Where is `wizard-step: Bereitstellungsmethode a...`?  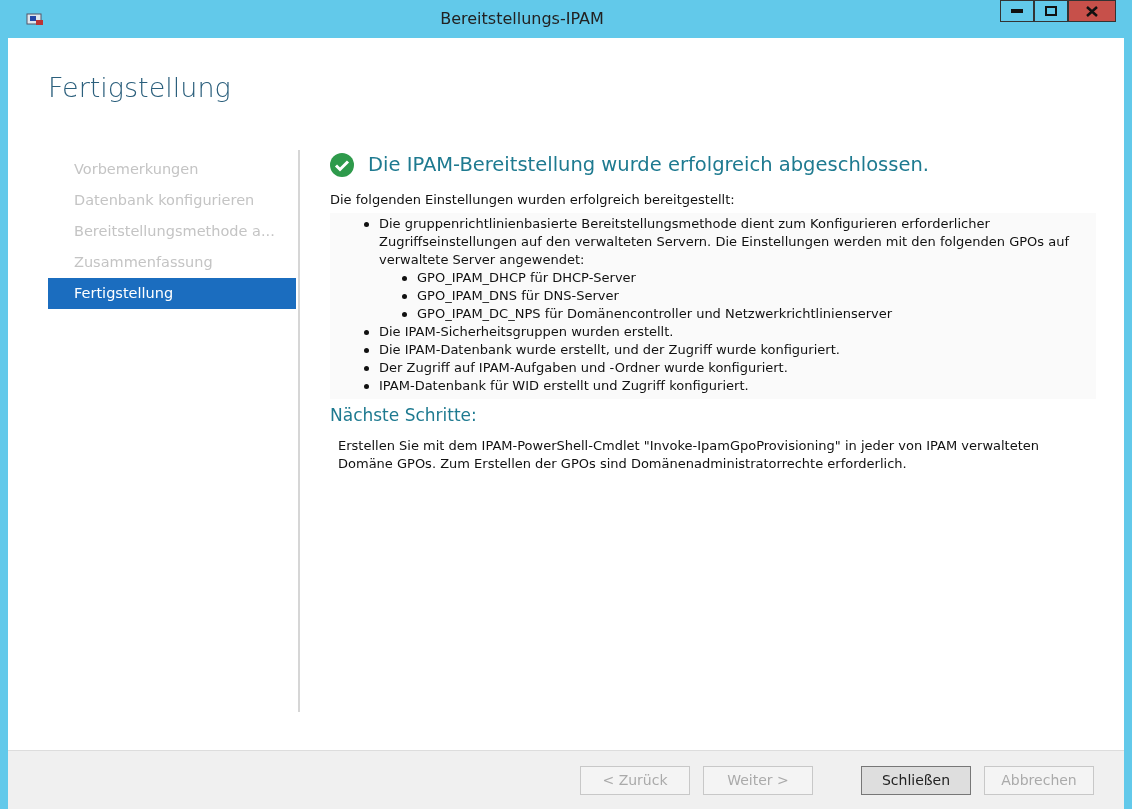
wizard-step: Bereitstellungsmethode a... is located at coordinates (172, 231).